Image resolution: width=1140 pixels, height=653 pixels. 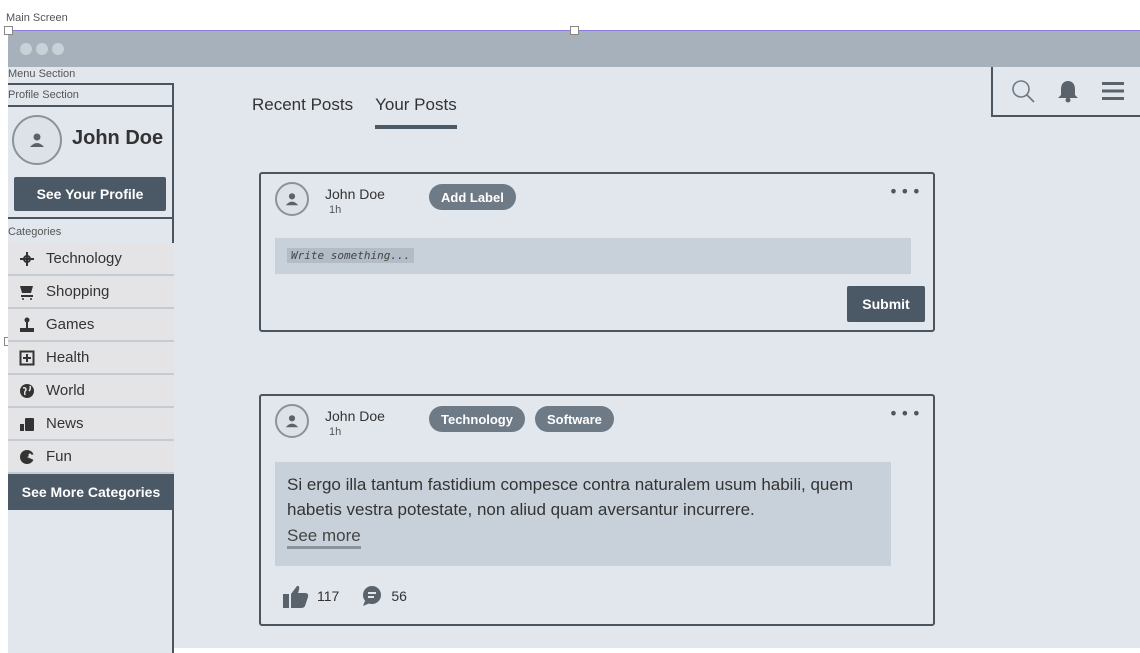 I want to click on category-item-news: News, so click(x=91, y=424).